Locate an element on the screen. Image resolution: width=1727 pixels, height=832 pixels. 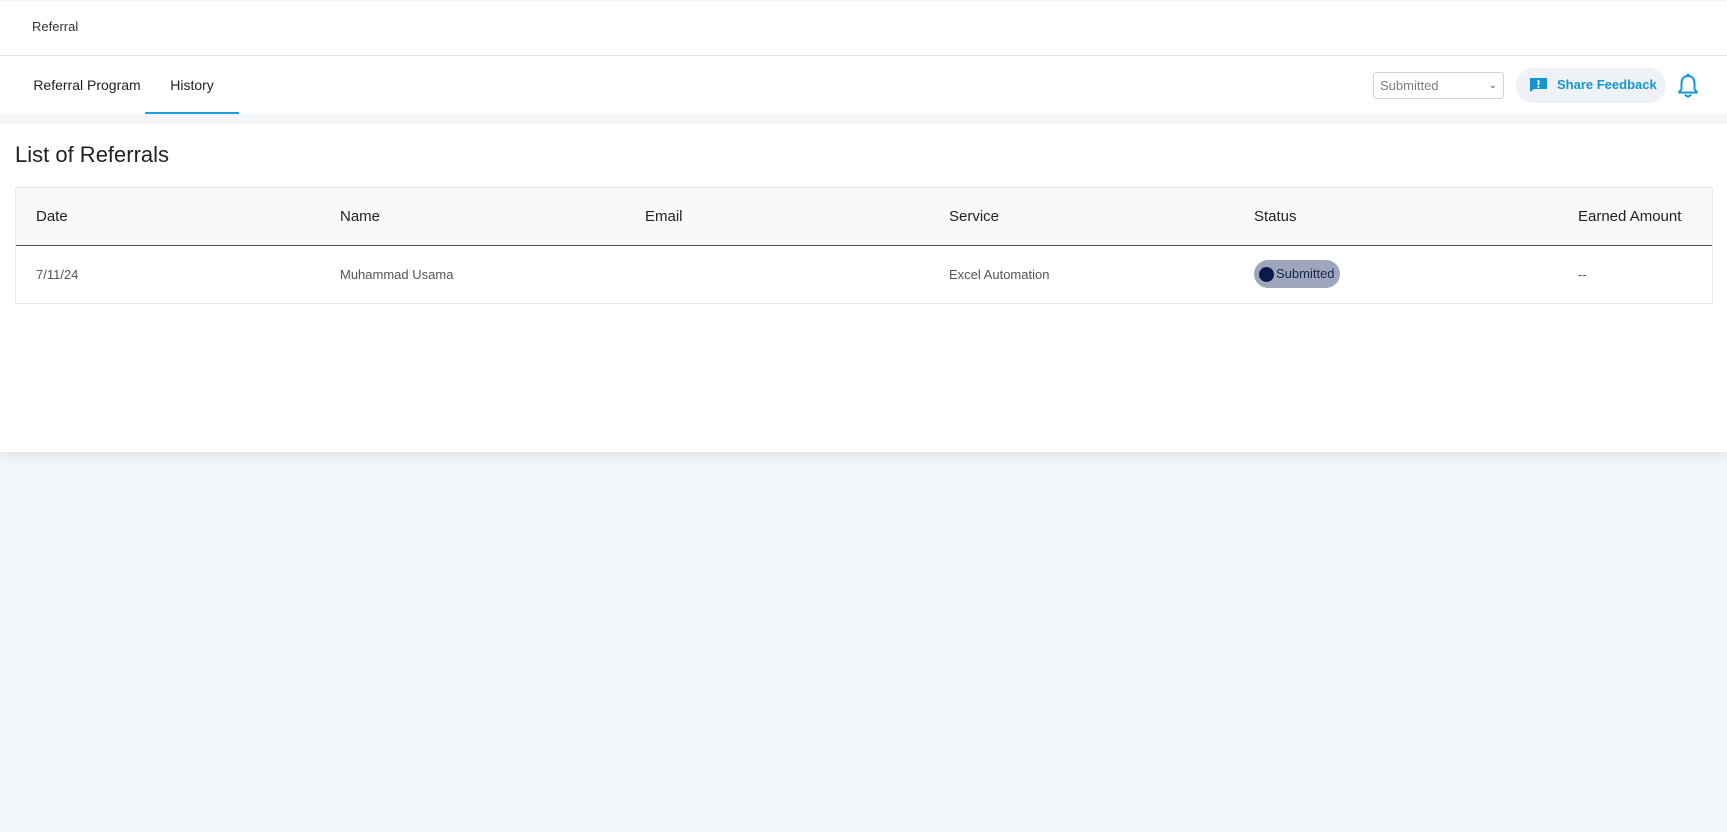
status-dot-icon is located at coordinates (1266, 274).